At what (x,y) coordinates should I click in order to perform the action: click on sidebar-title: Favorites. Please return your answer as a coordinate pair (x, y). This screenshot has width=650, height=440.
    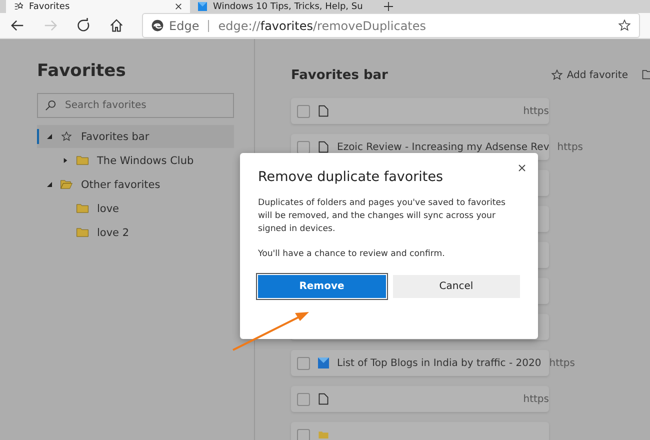
    Looking at the image, I should click on (82, 71).